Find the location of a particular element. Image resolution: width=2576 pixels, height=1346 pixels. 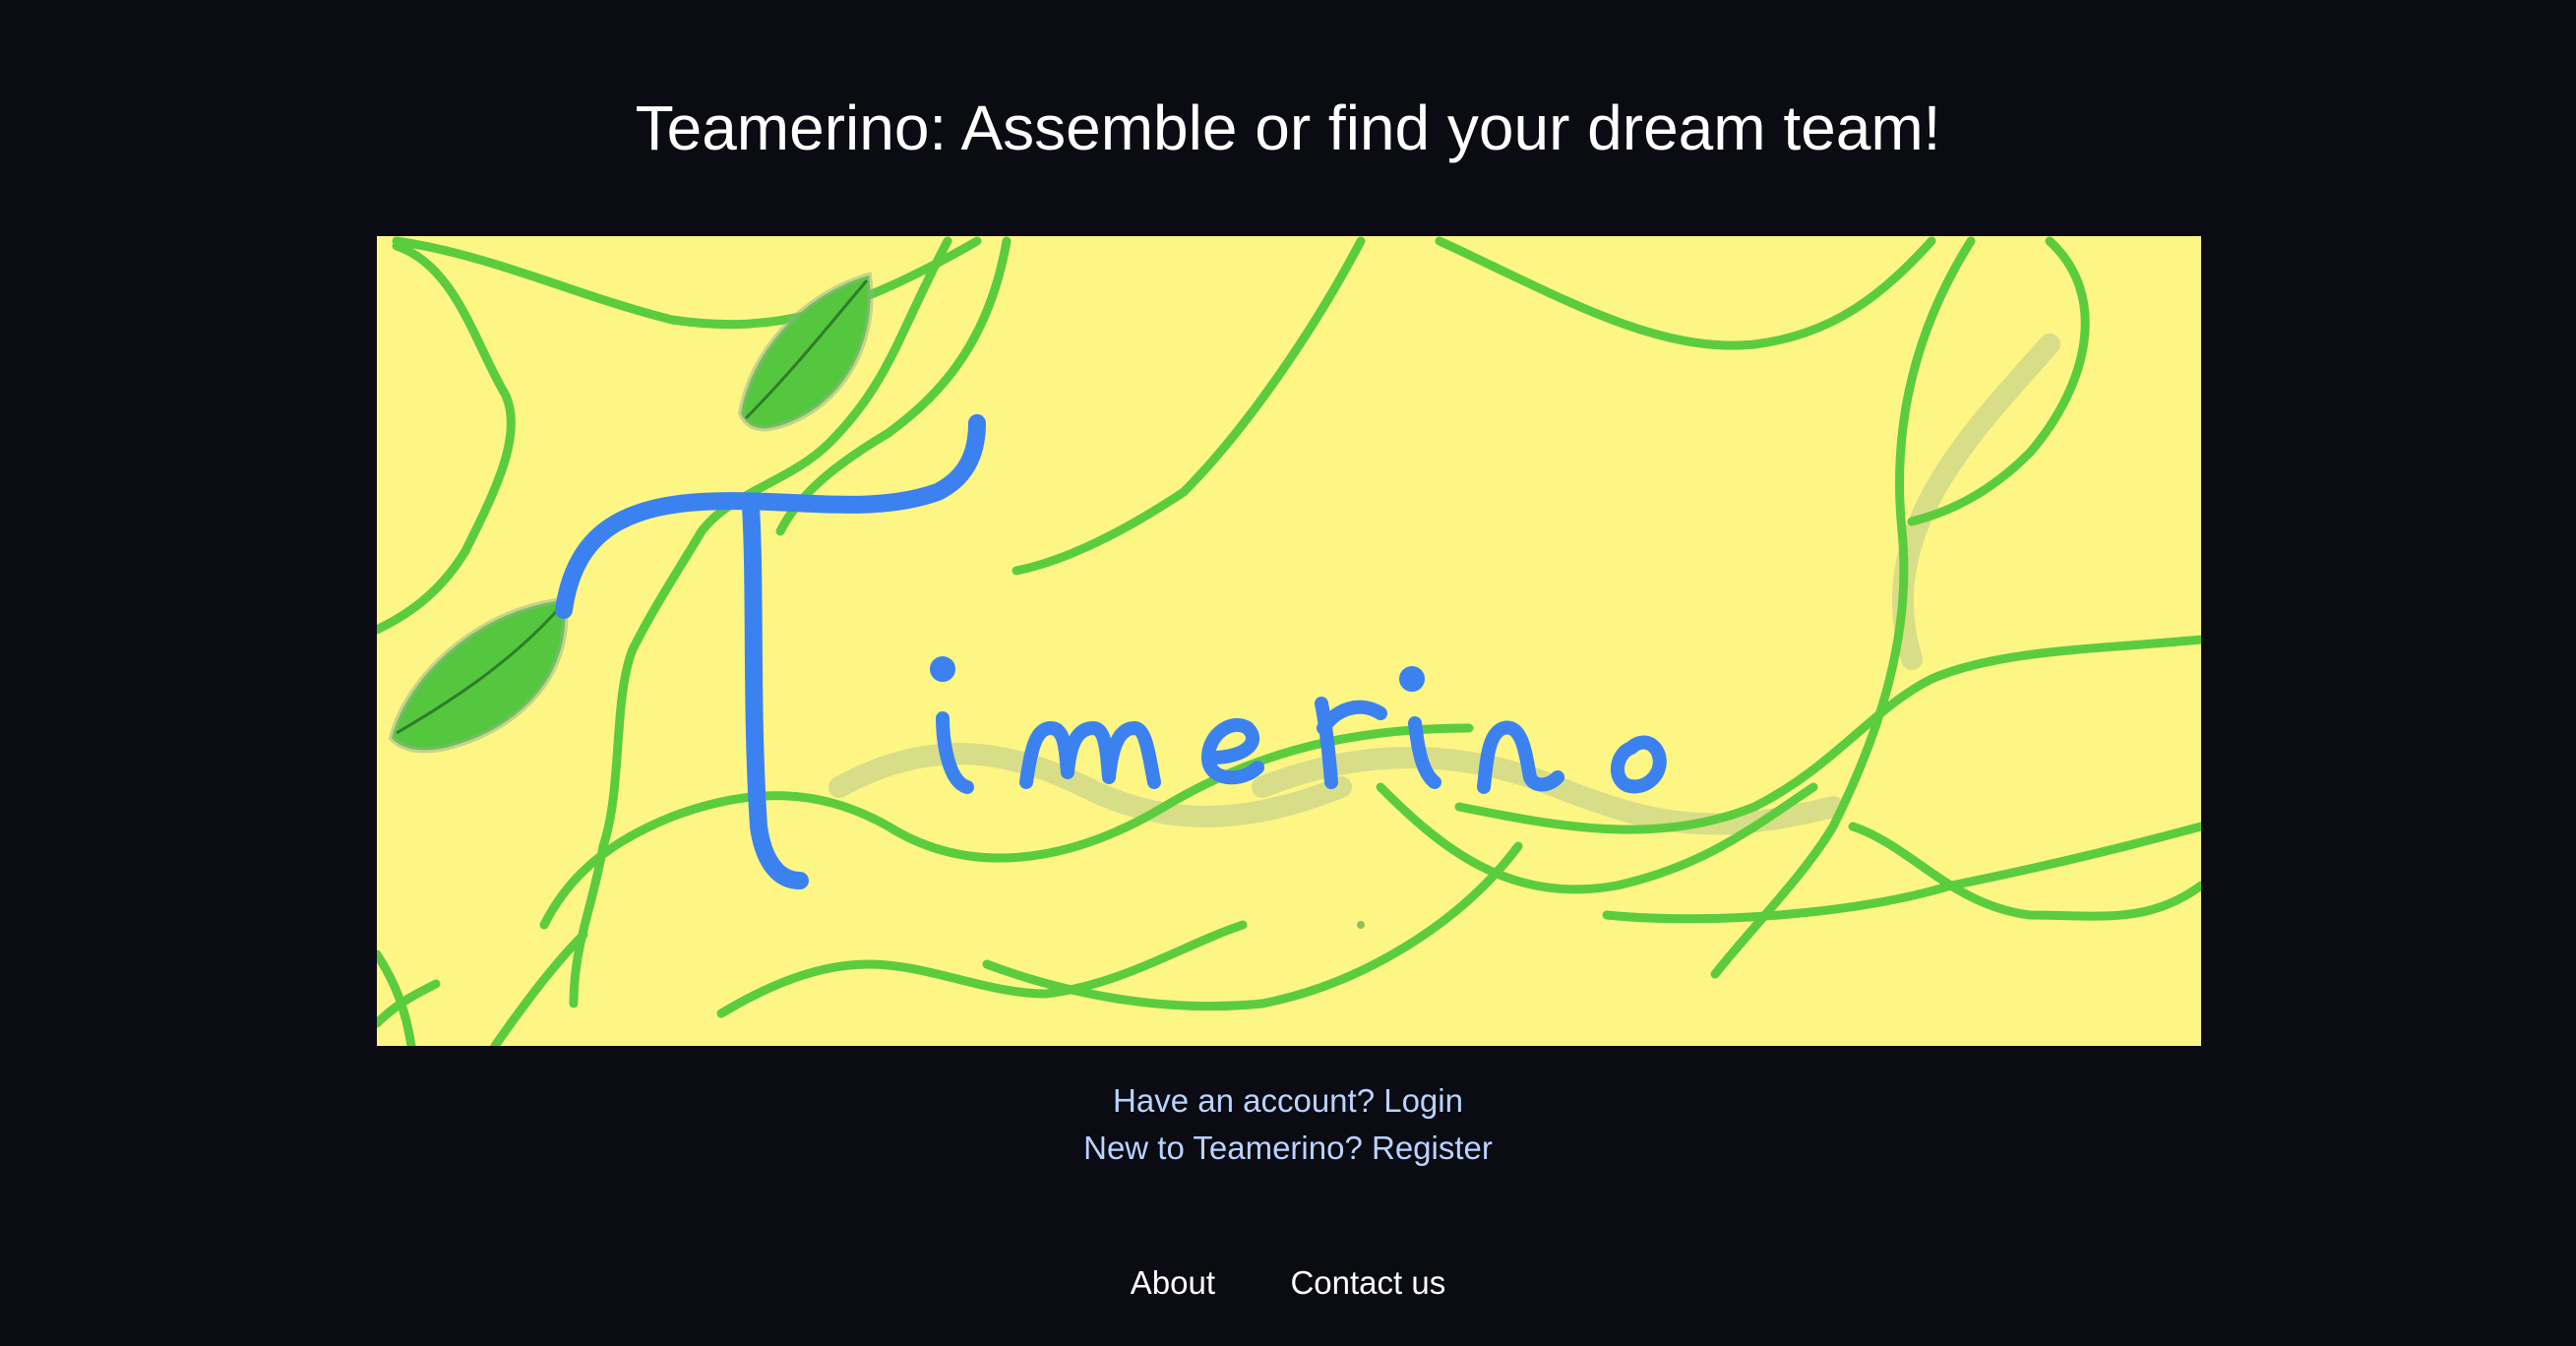

login-link: Have an account? Login is located at coordinates (1288, 1101).